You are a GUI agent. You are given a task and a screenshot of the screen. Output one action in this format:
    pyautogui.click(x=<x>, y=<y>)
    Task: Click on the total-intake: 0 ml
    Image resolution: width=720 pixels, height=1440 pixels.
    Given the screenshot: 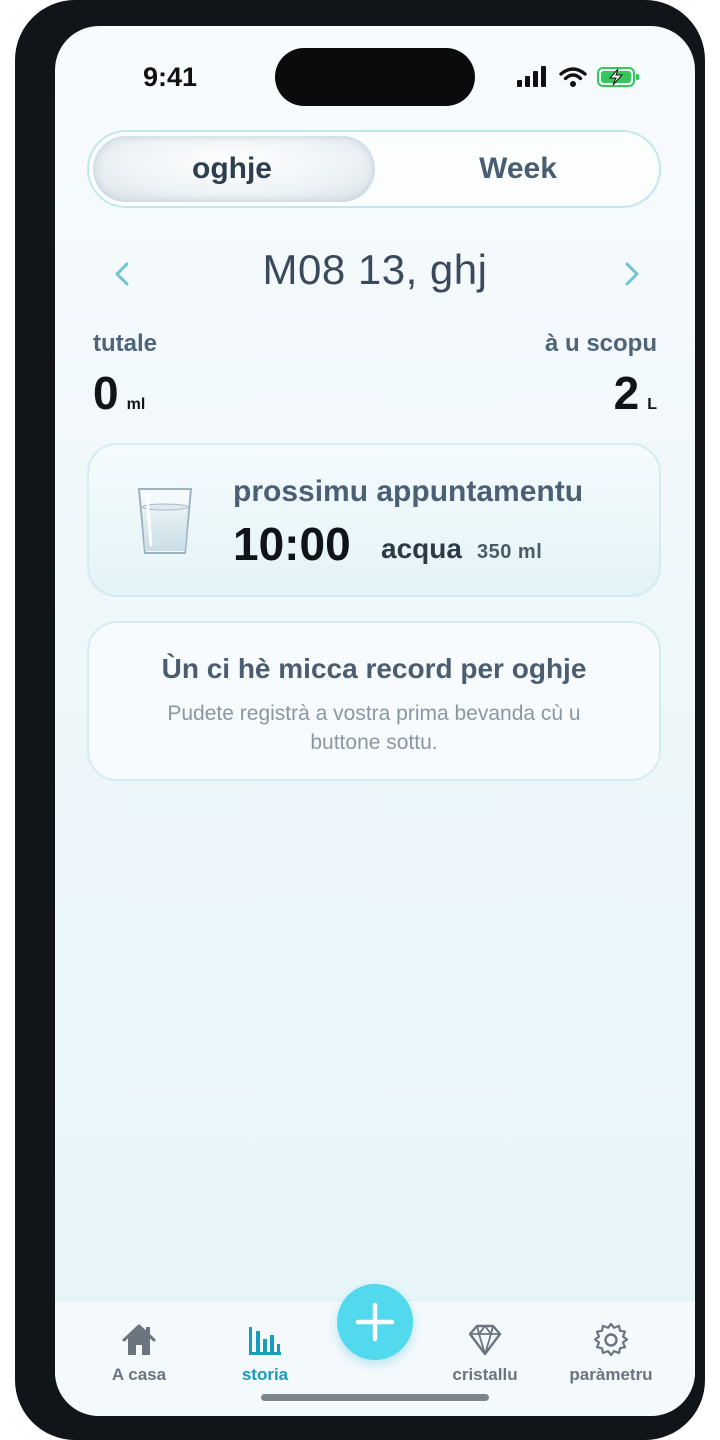 What is the action you would take?
    pyautogui.click(x=119, y=393)
    